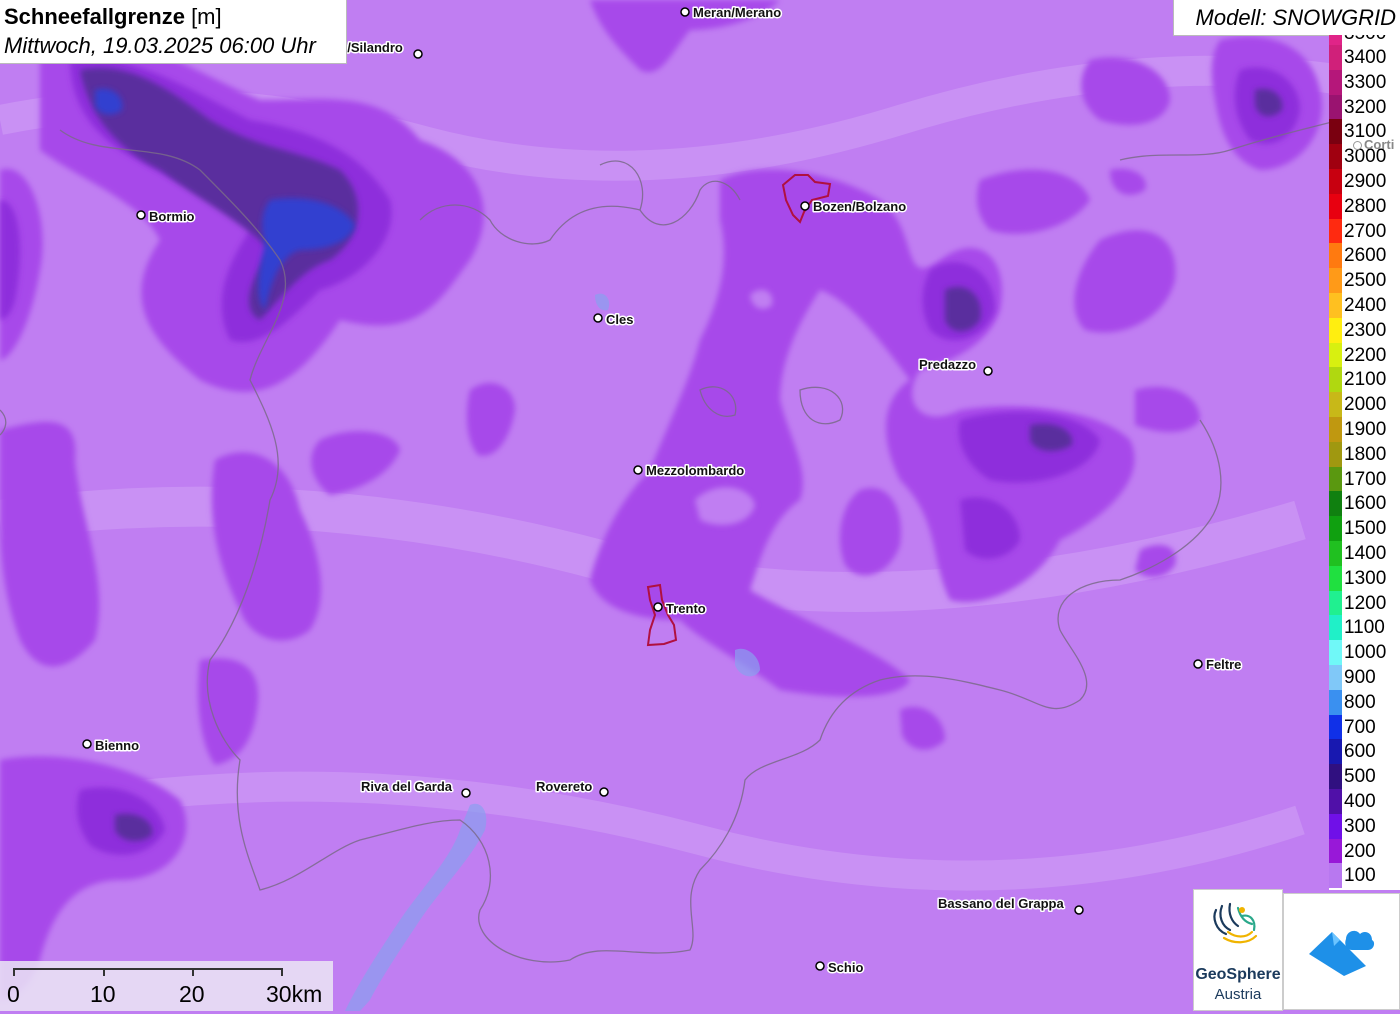 The height and width of the screenshot is (1014, 1400). What do you see at coordinates (1360, 826) in the screenshot?
I see `legend-label: 300` at bounding box center [1360, 826].